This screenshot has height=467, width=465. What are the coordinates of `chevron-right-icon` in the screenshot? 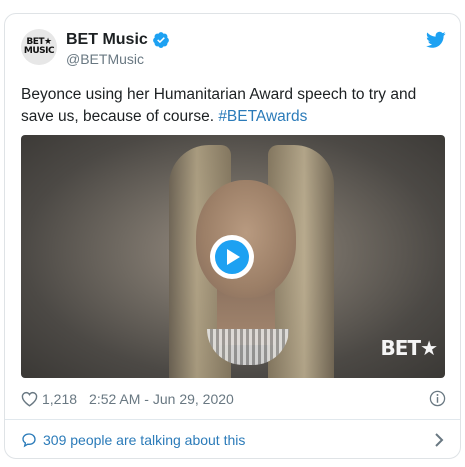 It's located at (439, 440).